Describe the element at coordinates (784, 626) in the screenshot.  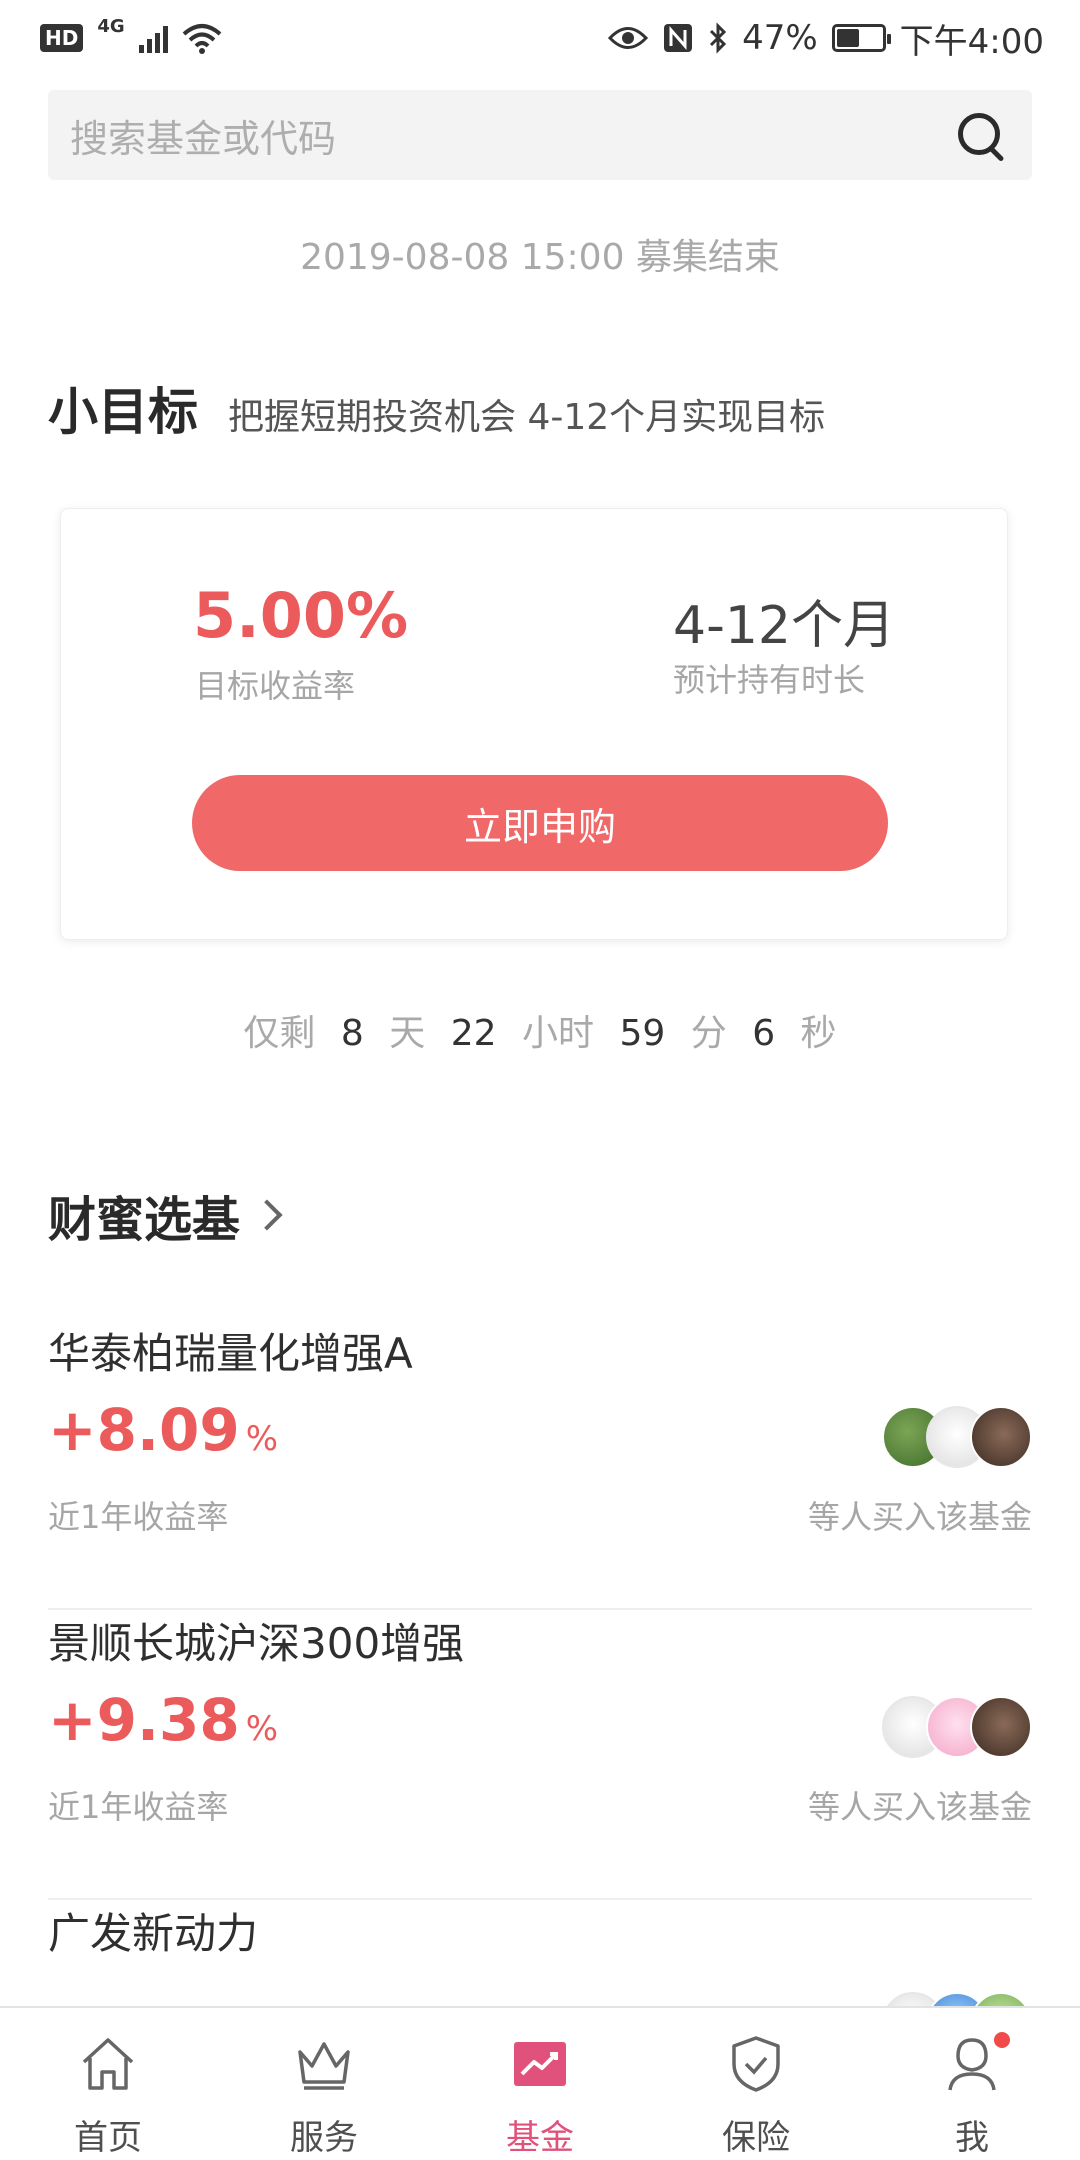
I see `hold-duration-value: 4-12个月` at that location.